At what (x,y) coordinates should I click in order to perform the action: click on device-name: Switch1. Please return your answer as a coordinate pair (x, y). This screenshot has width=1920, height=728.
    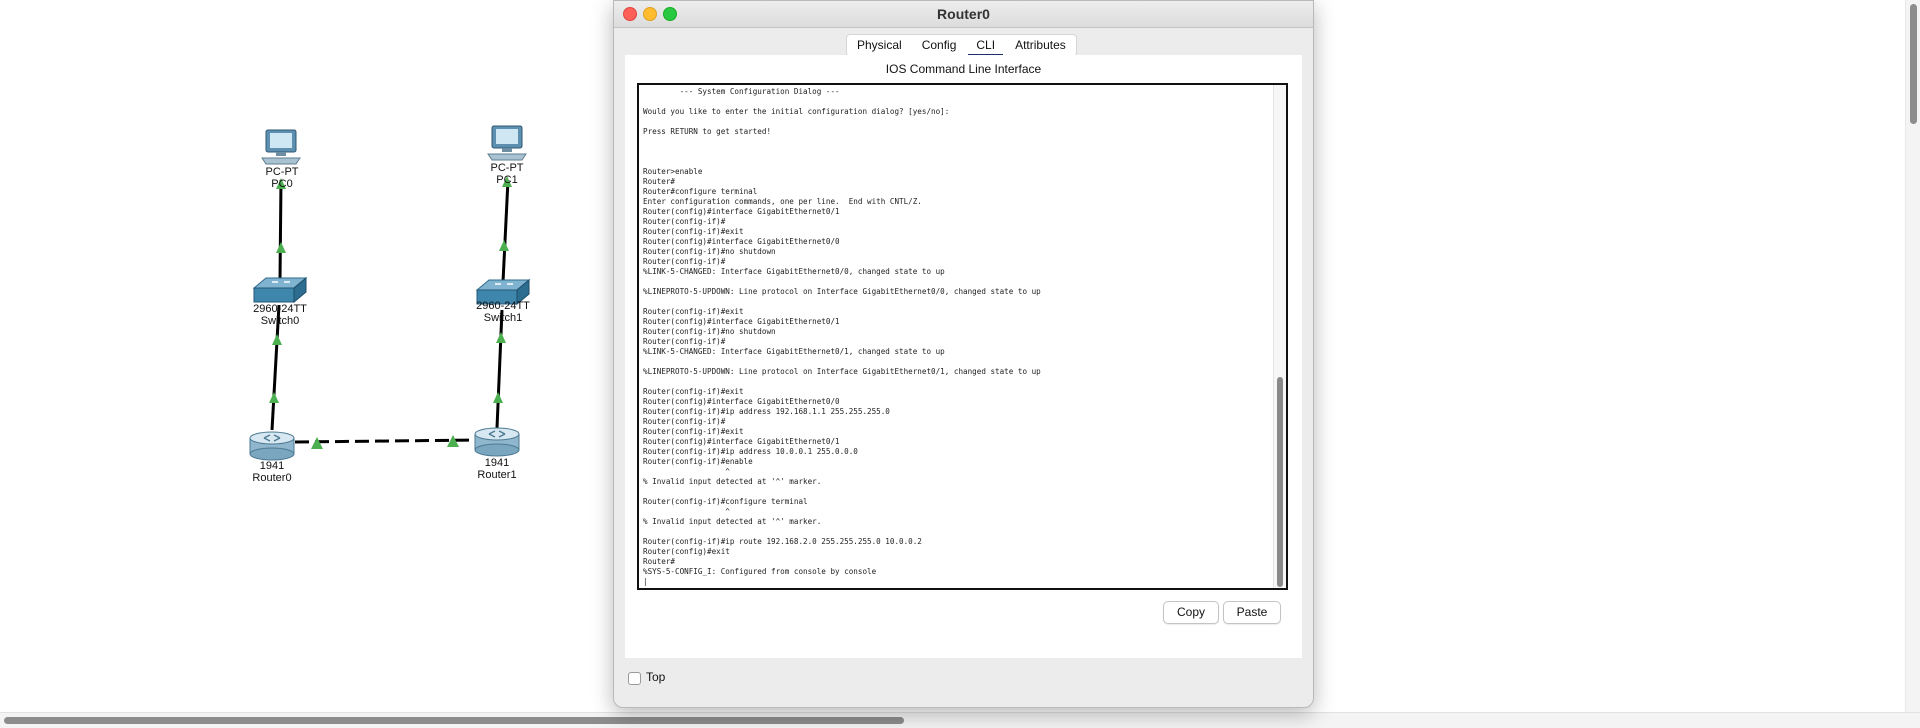
    Looking at the image, I should click on (503, 318).